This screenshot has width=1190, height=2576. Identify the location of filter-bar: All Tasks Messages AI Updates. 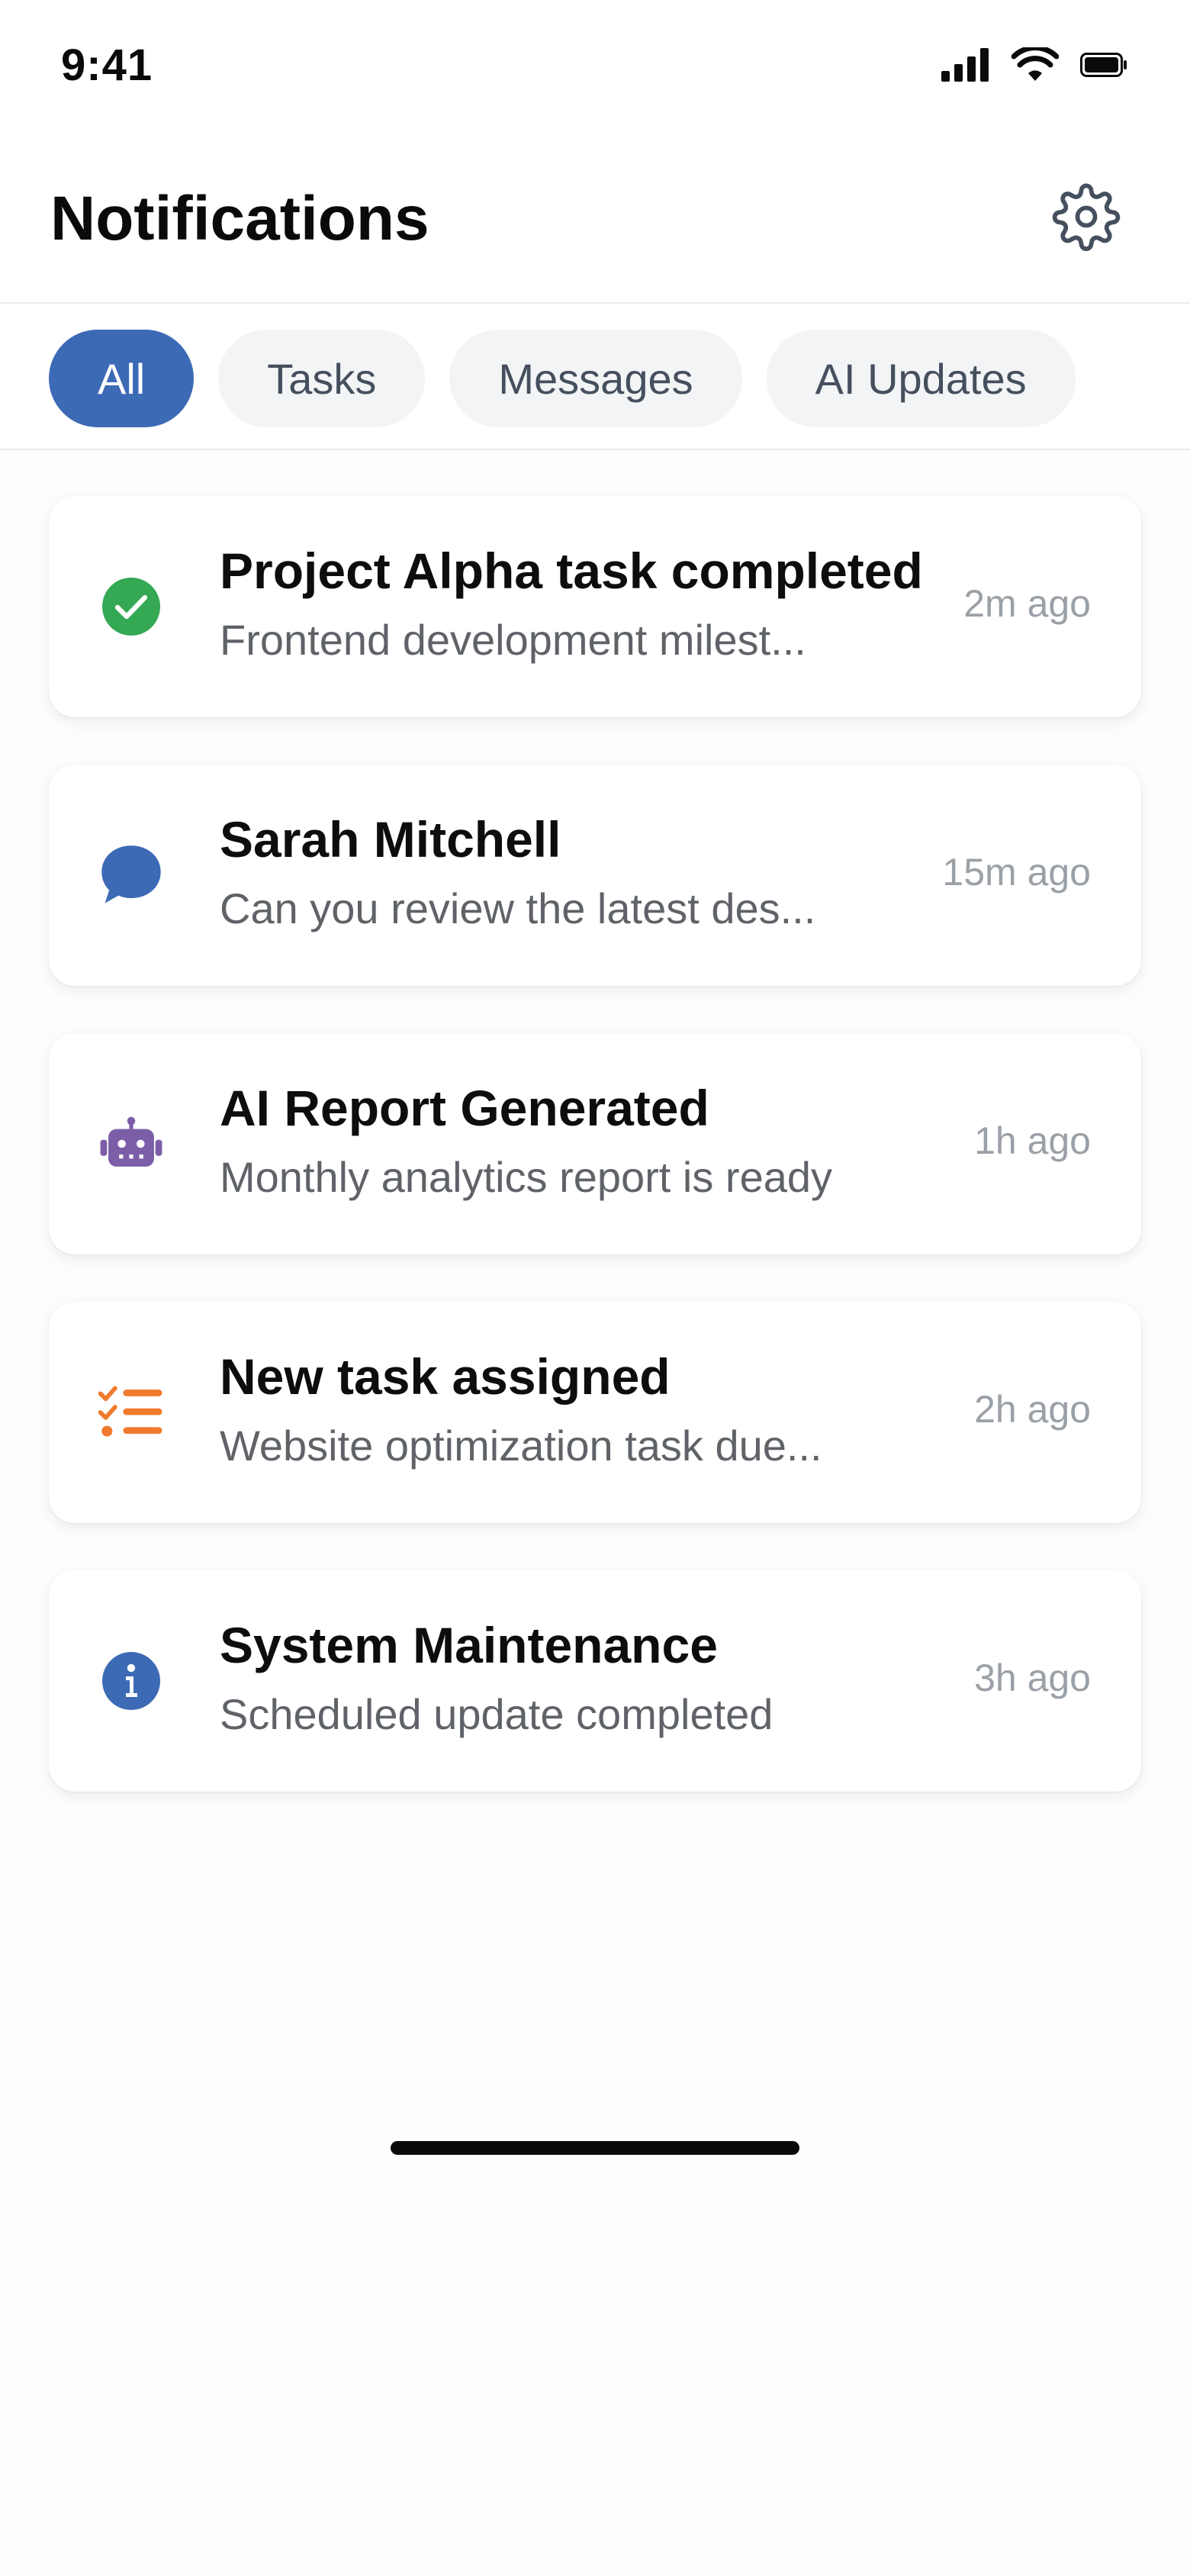
(595, 377).